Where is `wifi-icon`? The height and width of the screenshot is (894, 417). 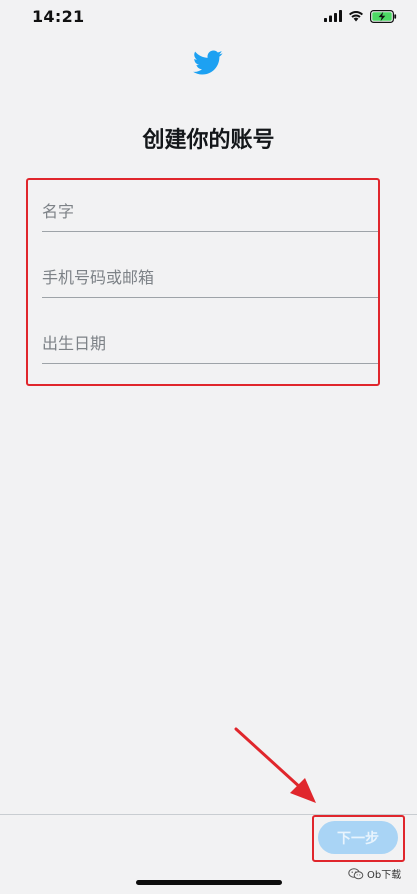 wifi-icon is located at coordinates (356, 16).